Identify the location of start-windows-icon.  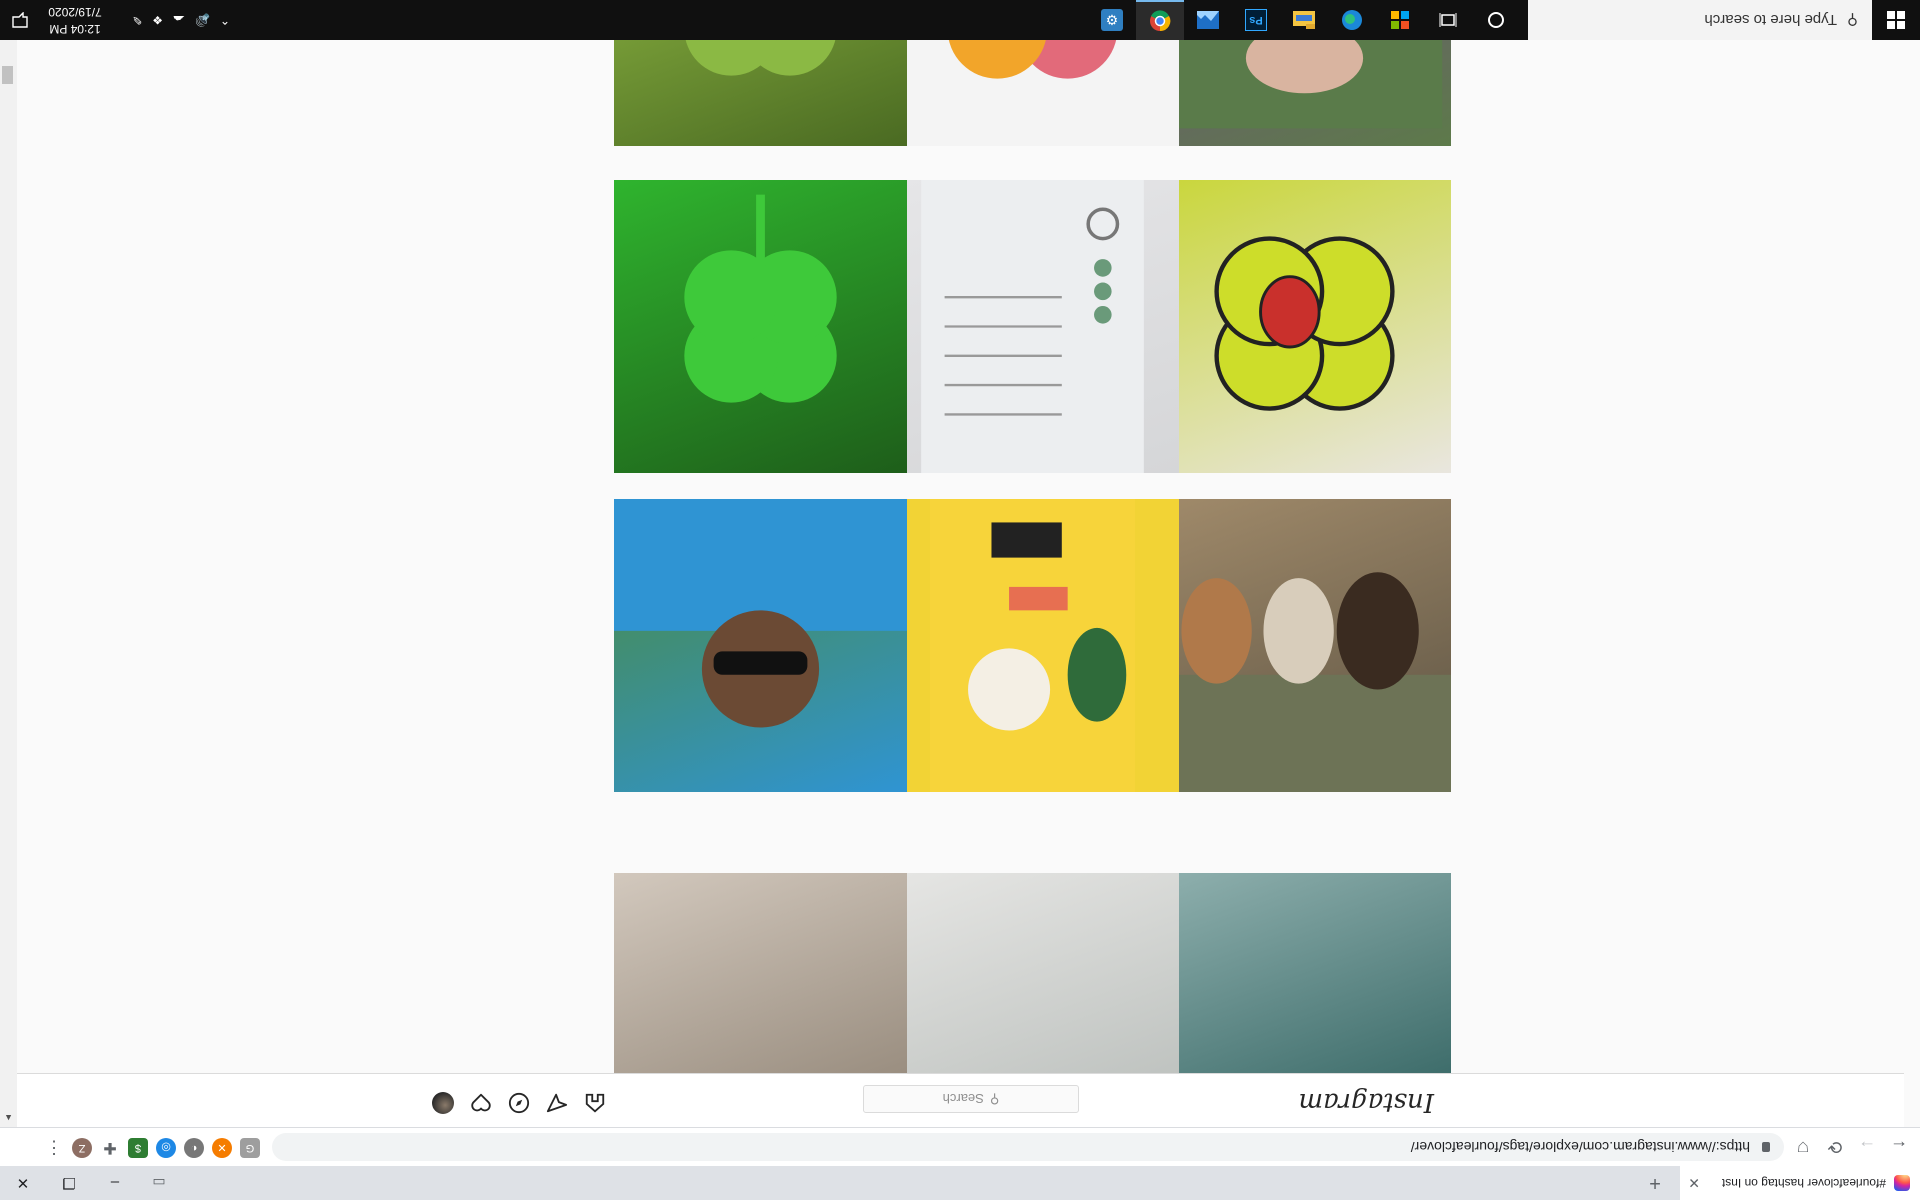
(1896, 20).